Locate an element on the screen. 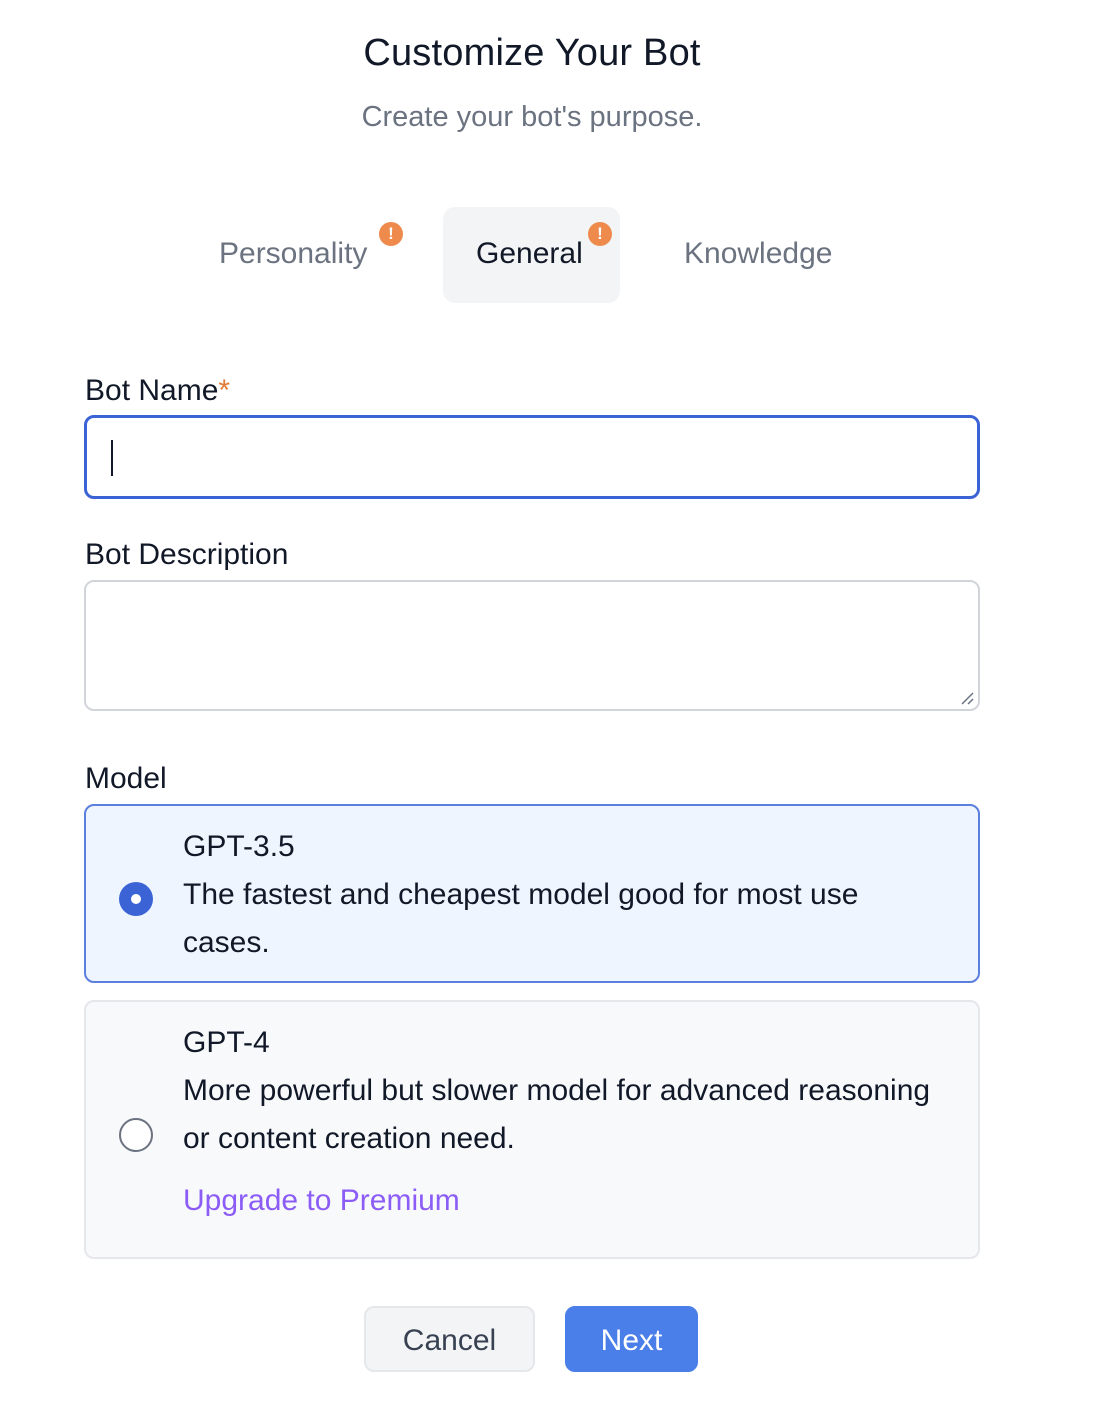 The image size is (1100, 1404). tab-knowledge: Knowledge is located at coordinates (768, 255).